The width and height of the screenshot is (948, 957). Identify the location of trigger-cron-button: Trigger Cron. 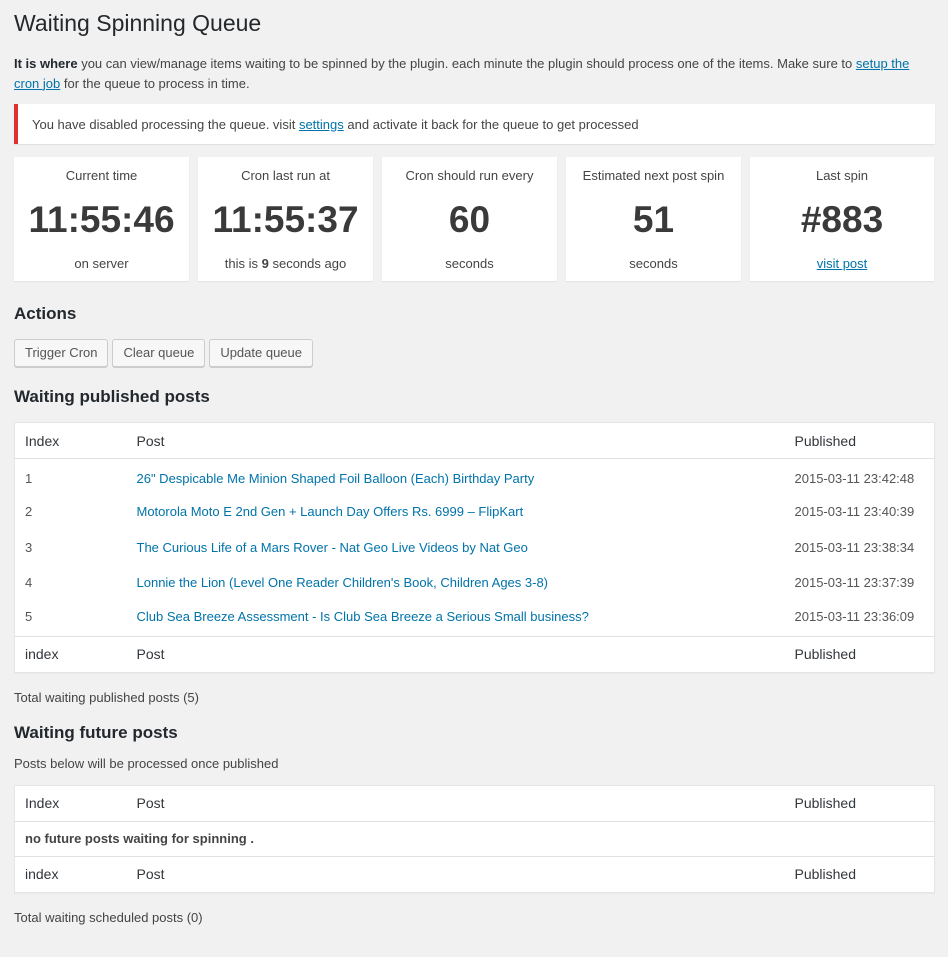
(61, 353).